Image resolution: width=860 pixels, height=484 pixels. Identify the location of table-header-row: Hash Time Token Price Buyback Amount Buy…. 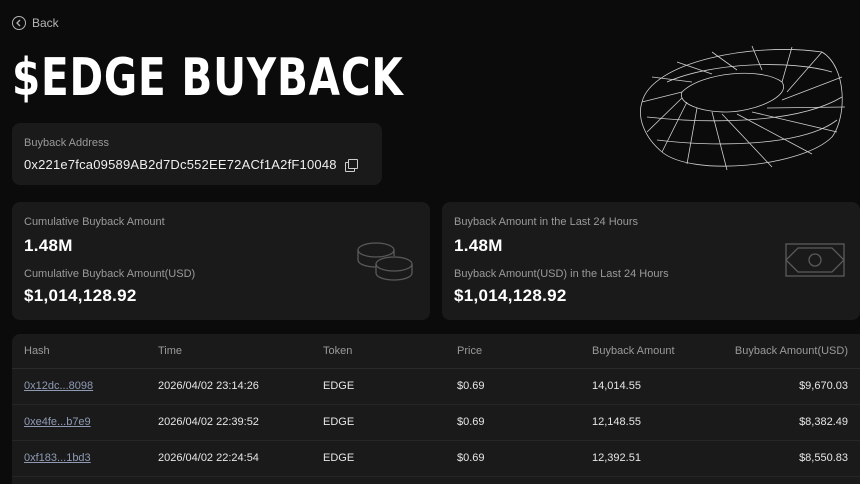
(436, 351).